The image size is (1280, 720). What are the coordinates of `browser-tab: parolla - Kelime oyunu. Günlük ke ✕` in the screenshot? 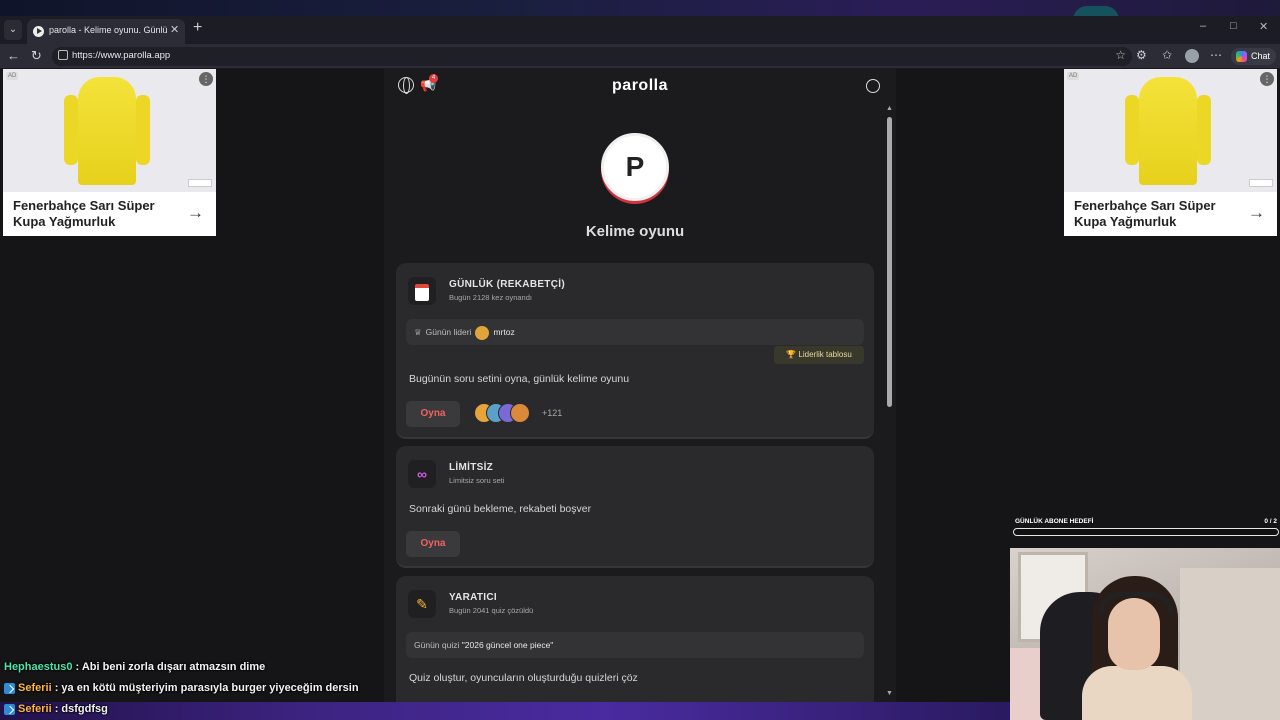 It's located at (106, 31).